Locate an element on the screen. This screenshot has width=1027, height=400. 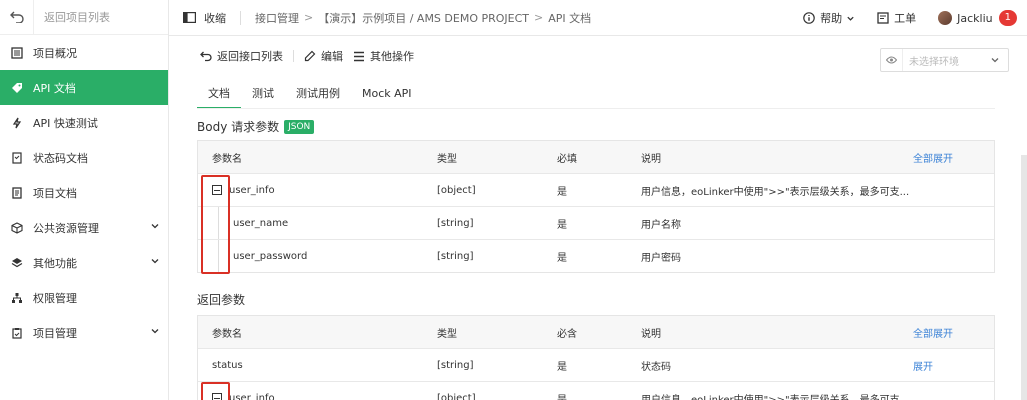
tab-mock-api: Mock API is located at coordinates (387, 94).